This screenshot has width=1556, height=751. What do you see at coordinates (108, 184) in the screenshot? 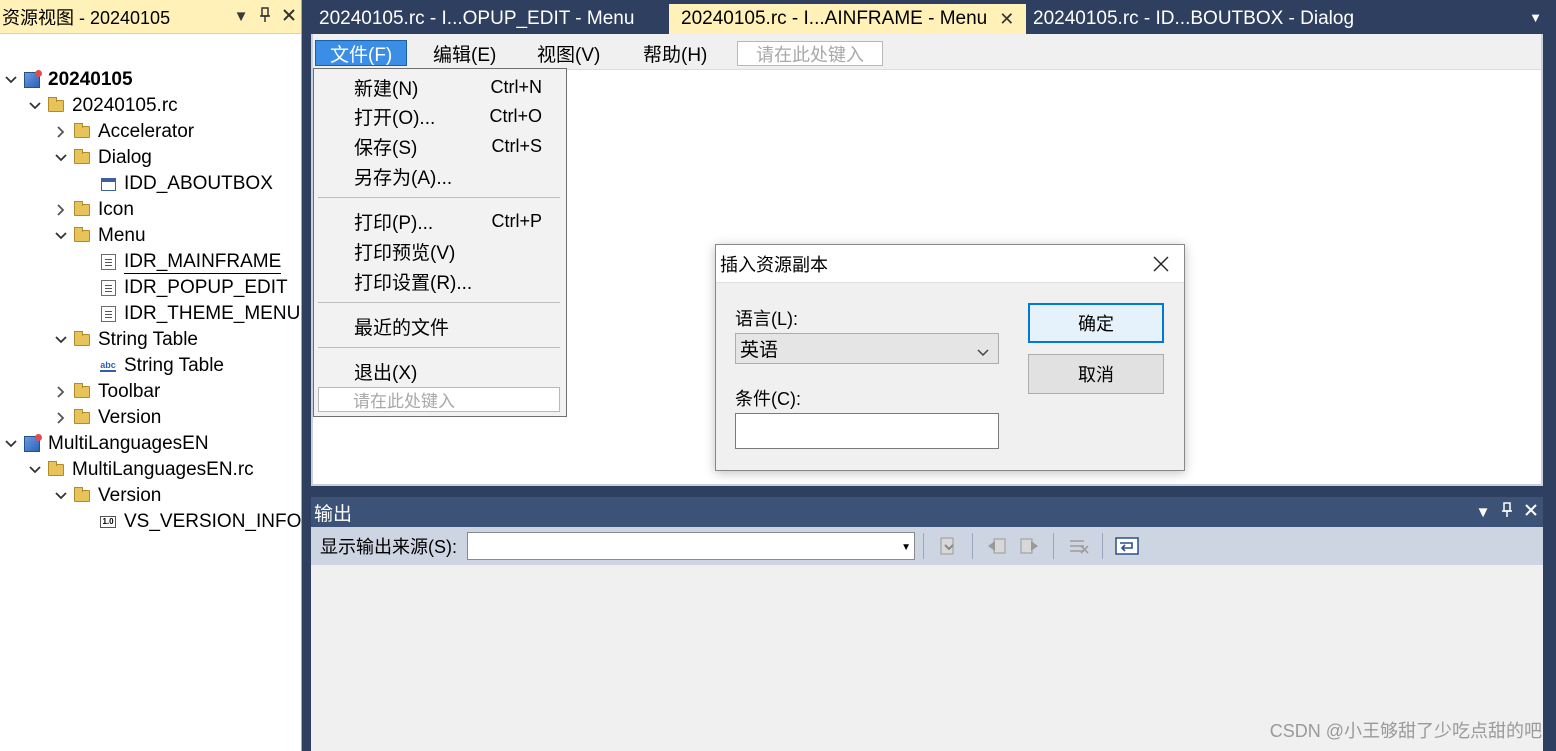
I see `dialog-resource-icon` at bounding box center [108, 184].